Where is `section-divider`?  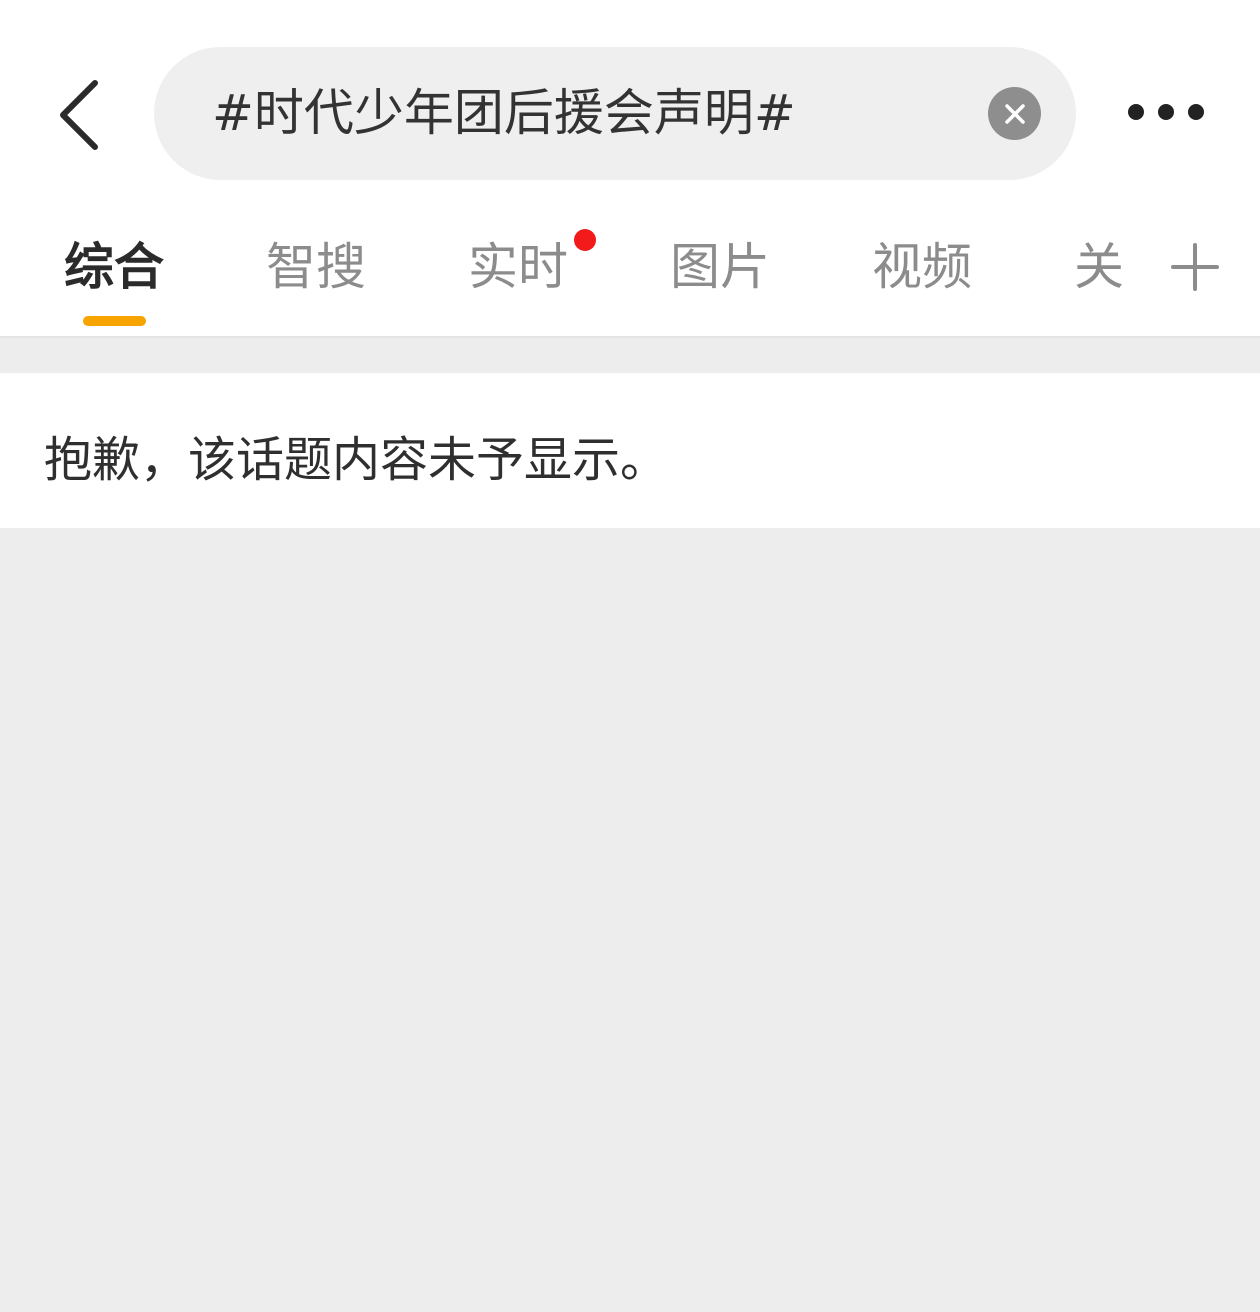
section-divider is located at coordinates (630, 355).